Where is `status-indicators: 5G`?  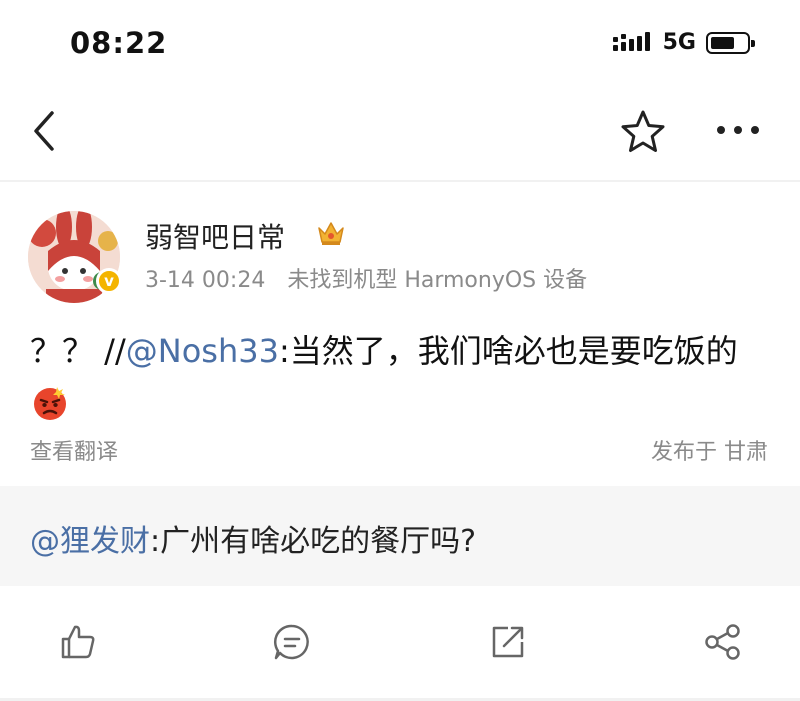
status-indicators: 5G is located at coordinates (683, 42).